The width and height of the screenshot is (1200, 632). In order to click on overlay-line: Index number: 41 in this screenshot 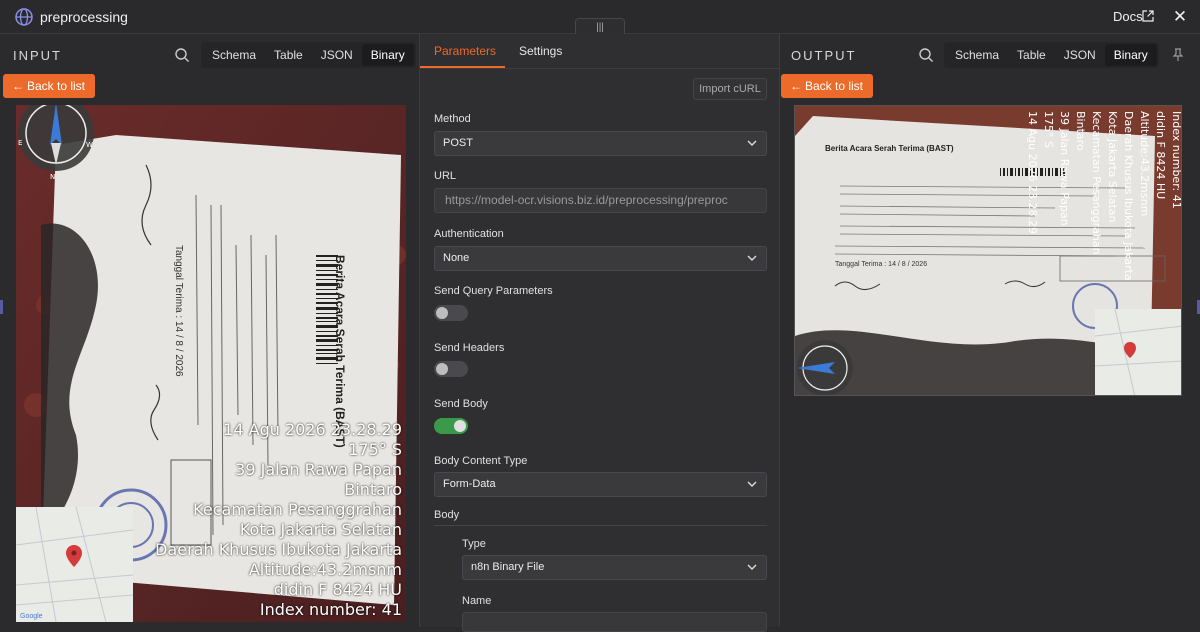, I will do `click(330, 609)`.